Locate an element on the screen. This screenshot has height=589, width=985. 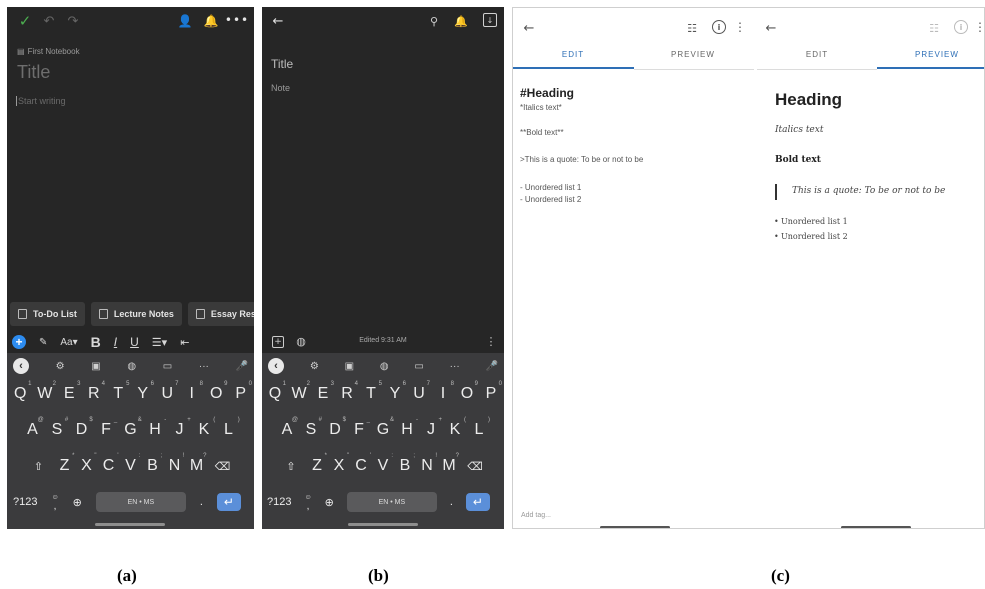
archive-icon: ↓ is located at coordinates (490, 20).